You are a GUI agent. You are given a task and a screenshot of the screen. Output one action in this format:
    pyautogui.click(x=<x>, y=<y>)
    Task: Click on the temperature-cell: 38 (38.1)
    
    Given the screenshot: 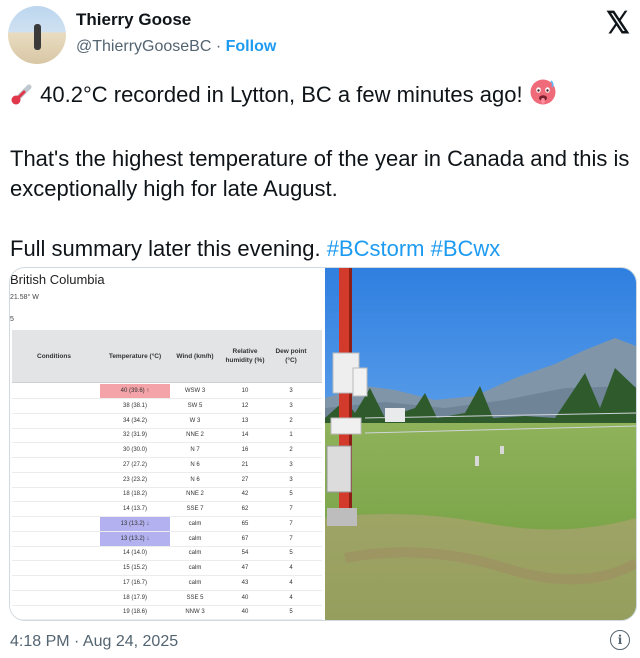 What is the action you would take?
    pyautogui.click(x=134, y=405)
    